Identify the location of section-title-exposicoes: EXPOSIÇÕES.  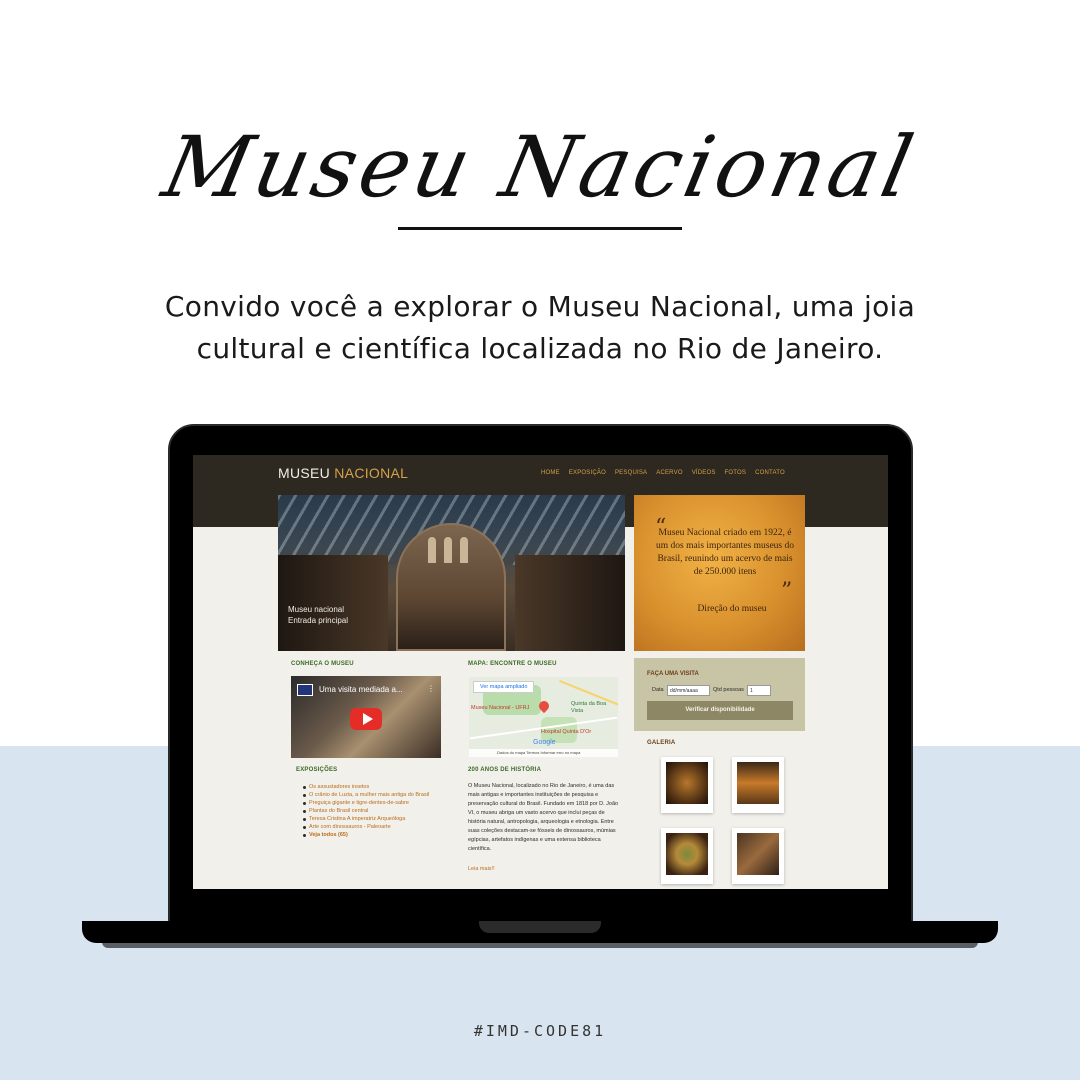
(317, 770).